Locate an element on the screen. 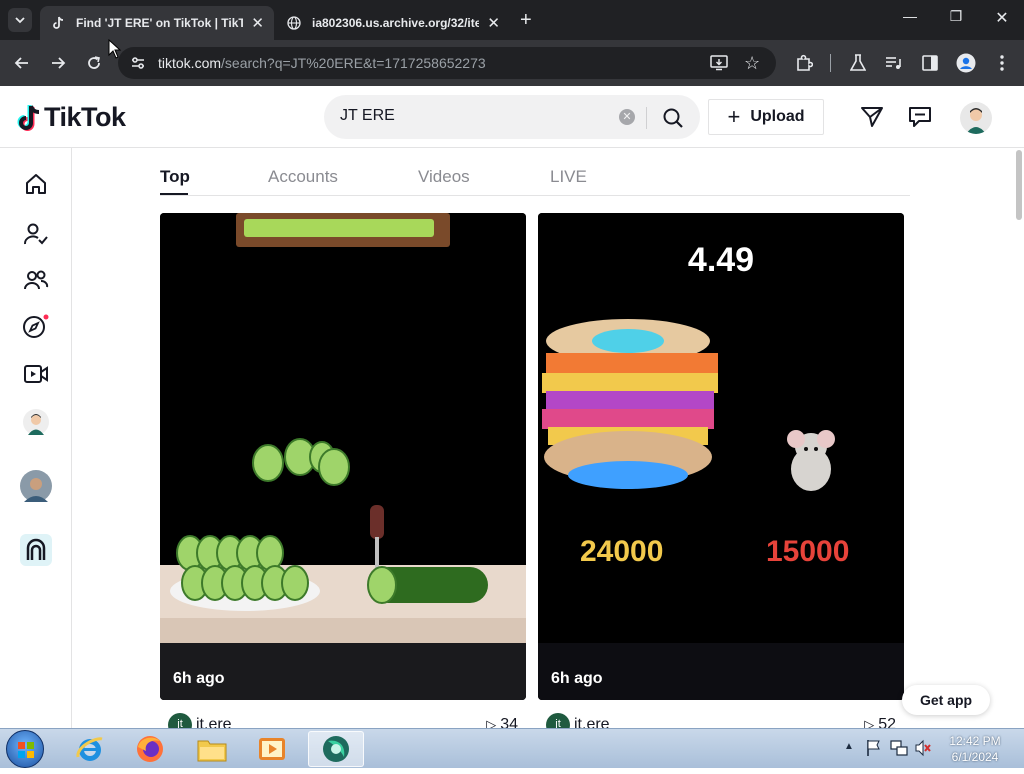  messages-button is located at coordinates (872, 119).